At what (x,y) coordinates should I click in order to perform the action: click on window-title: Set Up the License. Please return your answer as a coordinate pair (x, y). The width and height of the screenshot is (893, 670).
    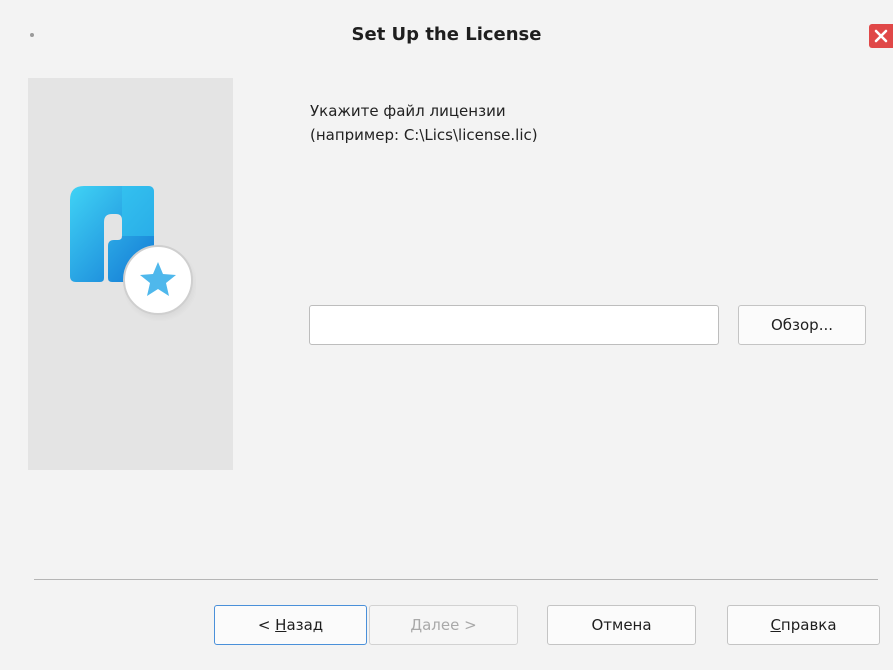
    Looking at the image, I should click on (446, 34).